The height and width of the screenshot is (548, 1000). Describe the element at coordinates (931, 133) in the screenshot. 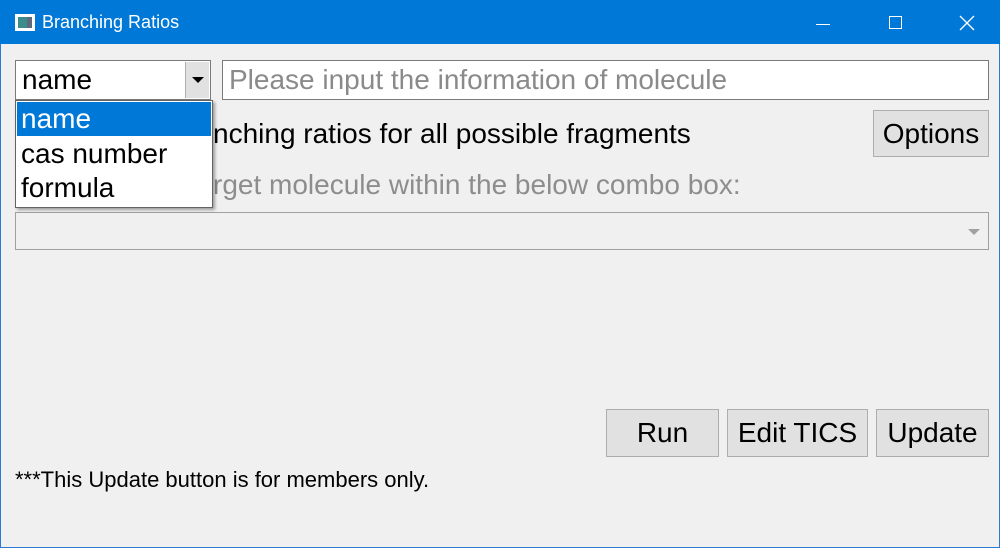

I see `options-button: Options` at that location.